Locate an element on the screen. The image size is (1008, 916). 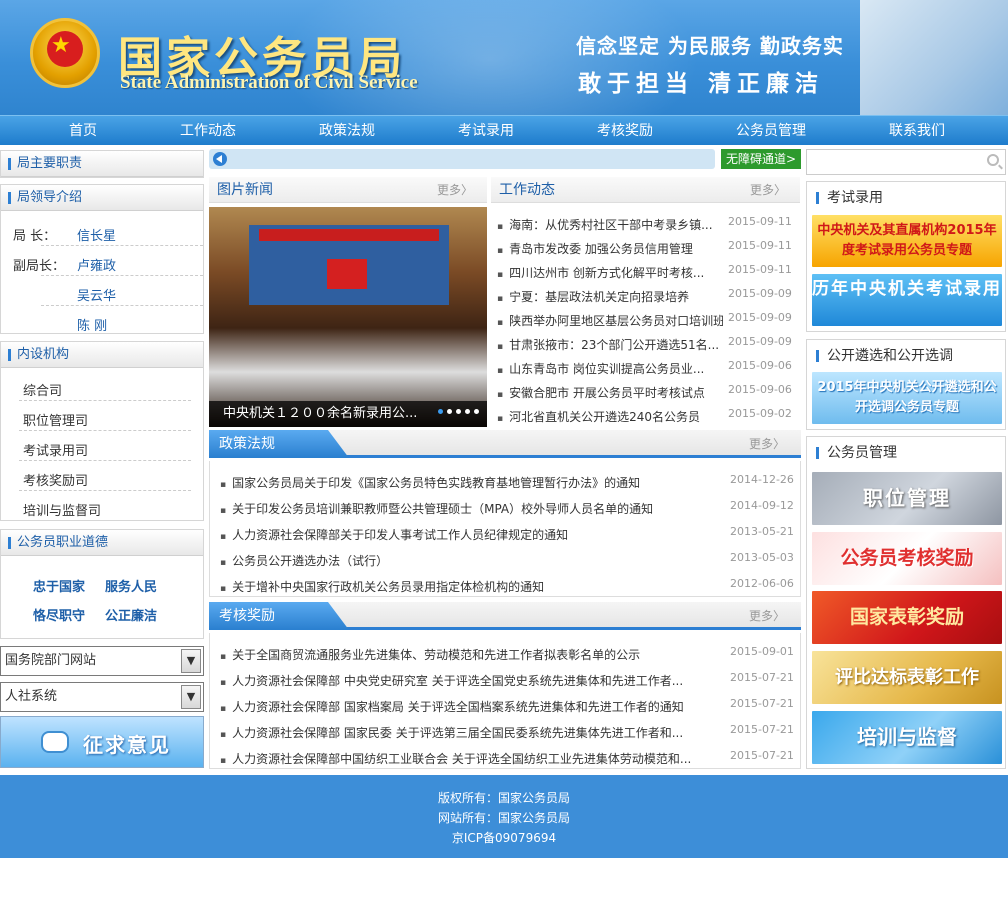
hr-system-select: 人社系统 ▼ is located at coordinates (102, 697).